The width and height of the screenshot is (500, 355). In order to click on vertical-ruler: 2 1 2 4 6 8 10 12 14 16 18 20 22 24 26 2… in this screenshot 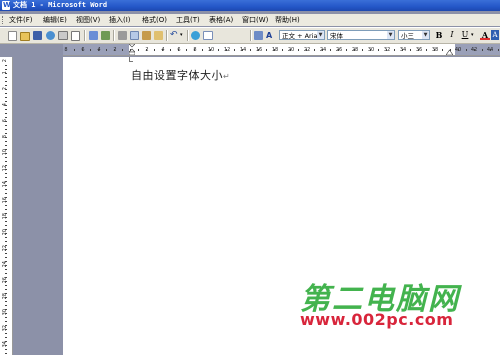, I will do `click(6, 206)`.